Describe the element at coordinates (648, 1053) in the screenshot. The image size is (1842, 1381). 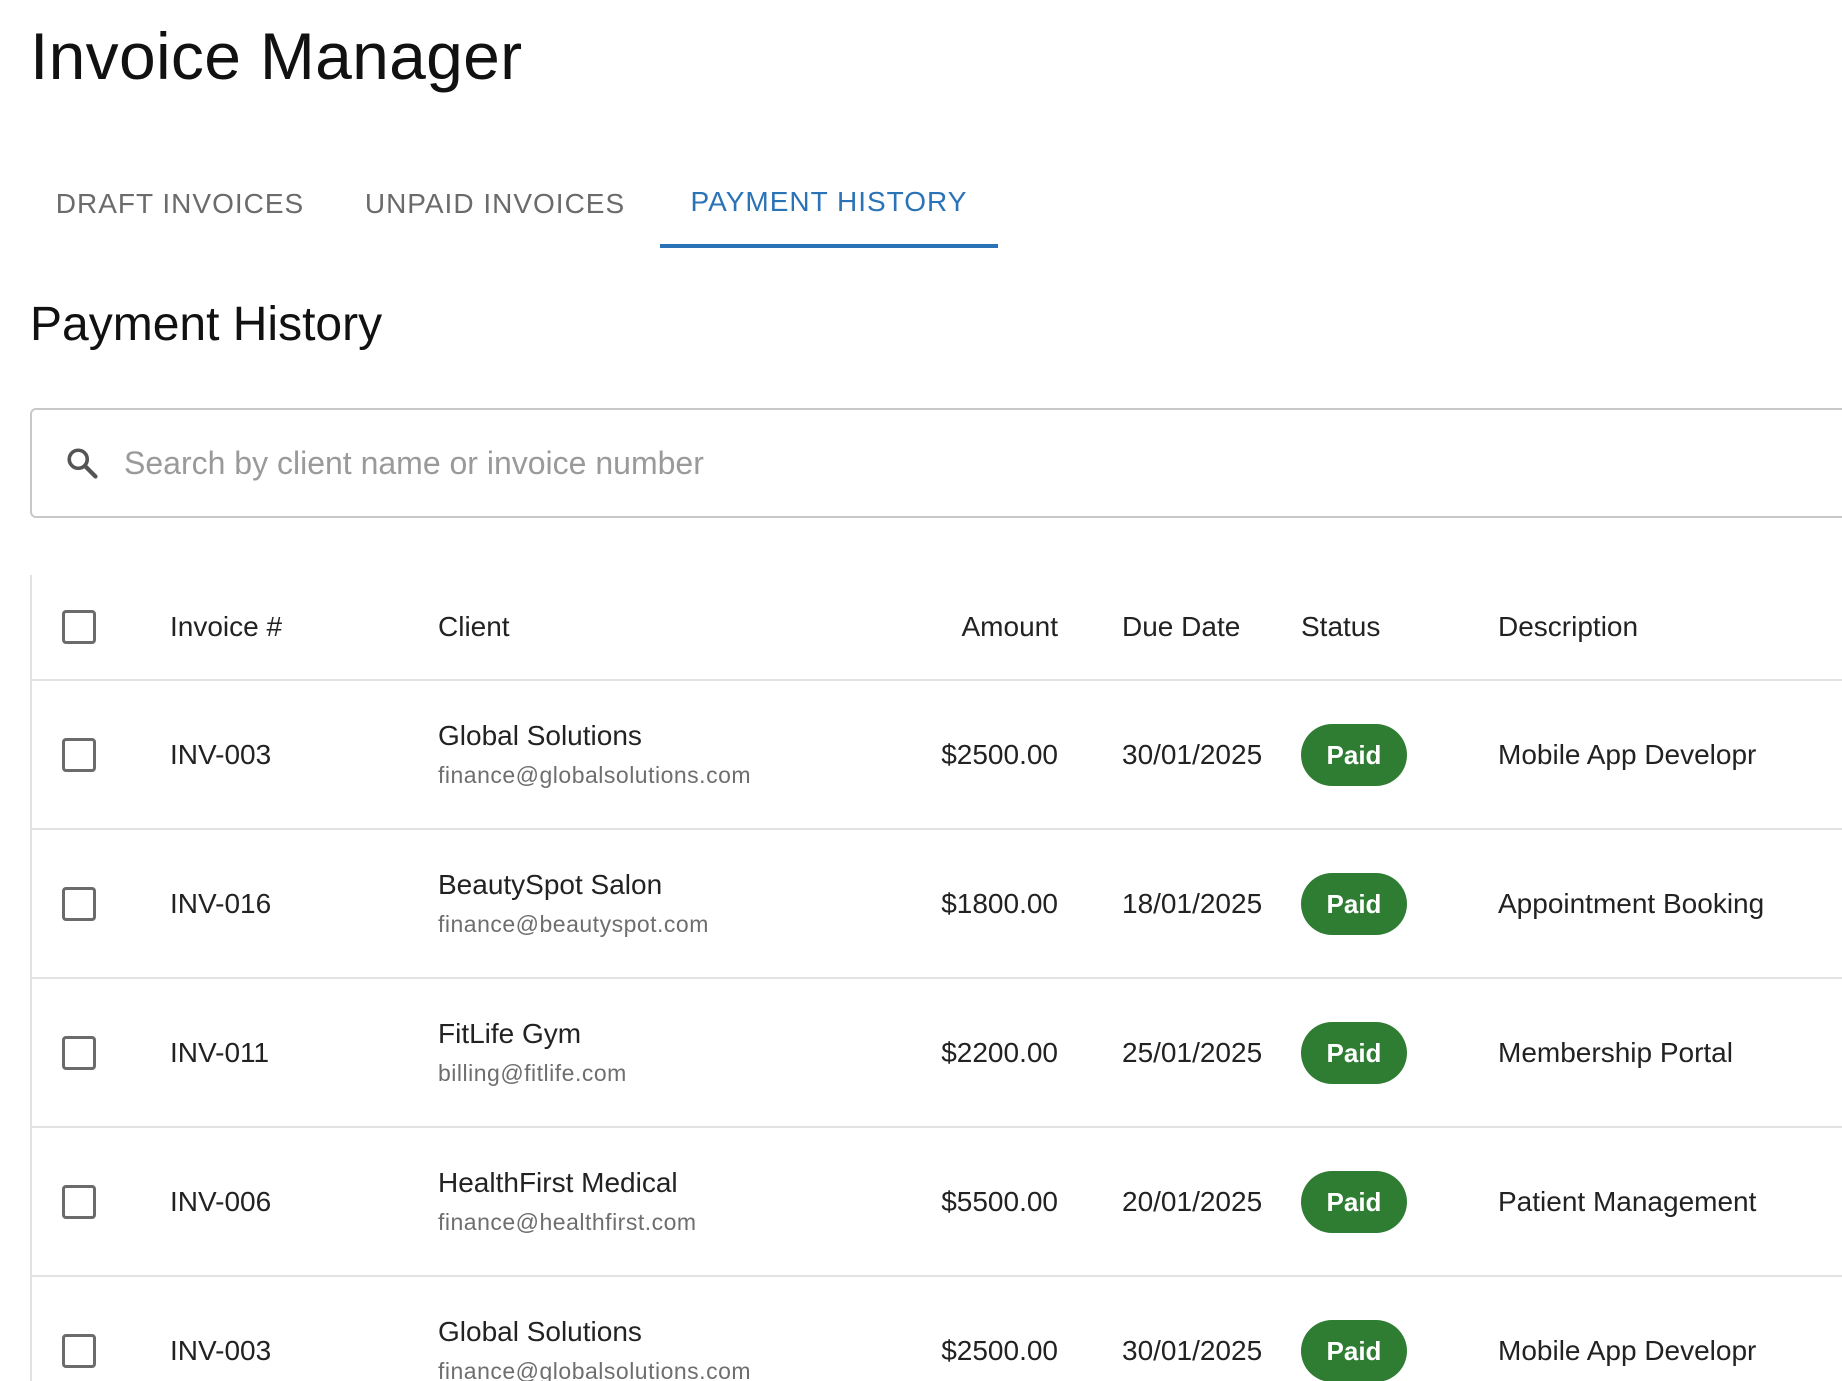
I see `client-cell: FitLife Gym billing@fitlife.com` at that location.